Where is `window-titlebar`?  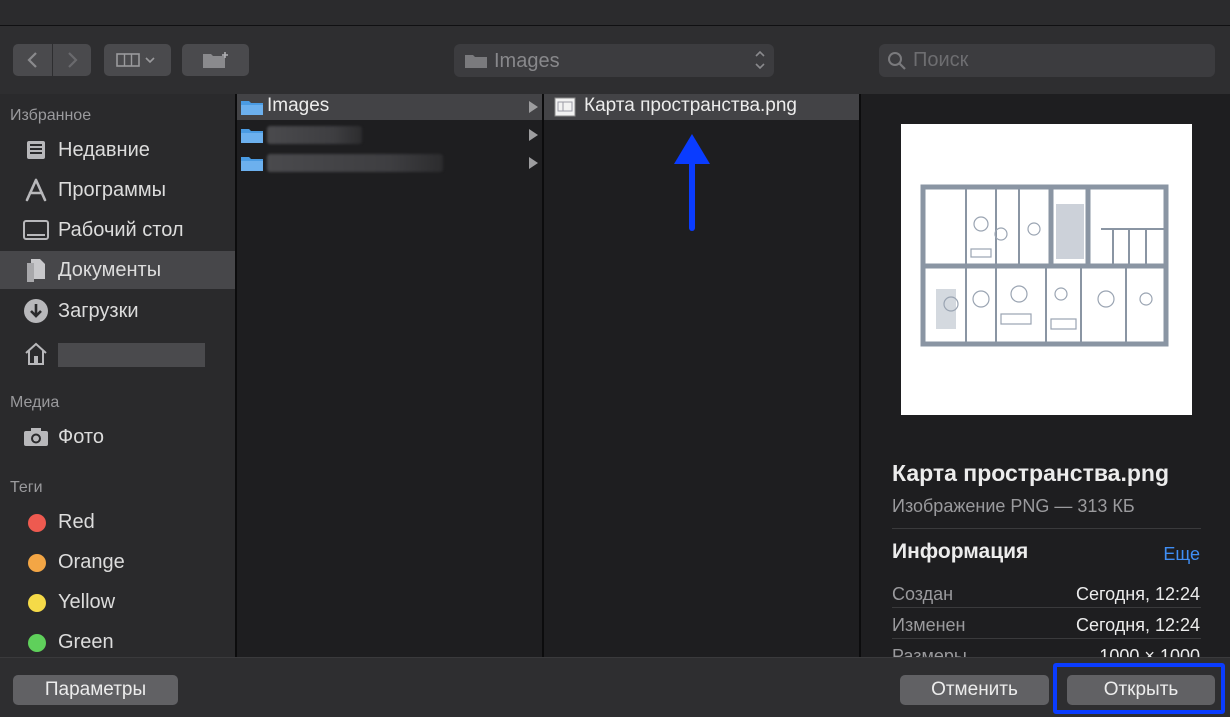 window-titlebar is located at coordinates (615, 13).